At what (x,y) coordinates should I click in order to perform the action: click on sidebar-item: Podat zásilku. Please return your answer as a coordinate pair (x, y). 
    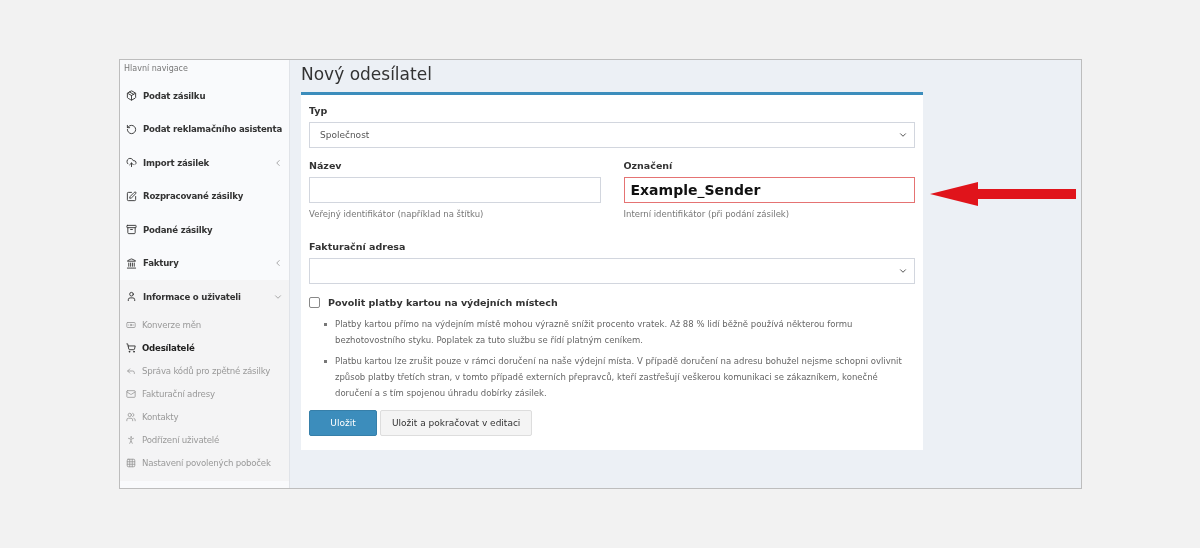
    Looking at the image, I should click on (204, 96).